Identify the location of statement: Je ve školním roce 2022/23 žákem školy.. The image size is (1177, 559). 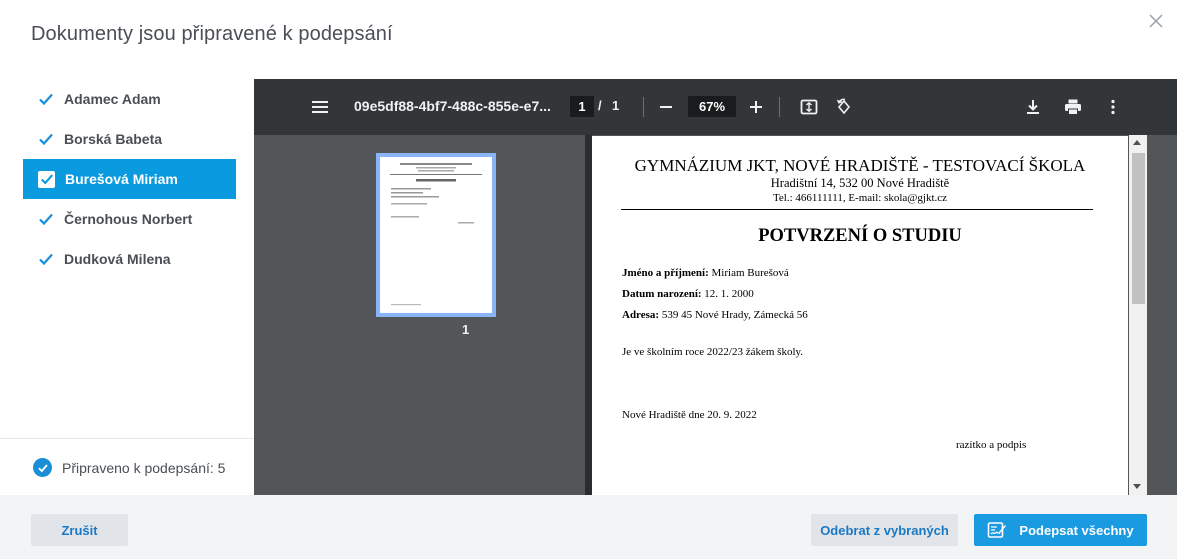
(713, 352).